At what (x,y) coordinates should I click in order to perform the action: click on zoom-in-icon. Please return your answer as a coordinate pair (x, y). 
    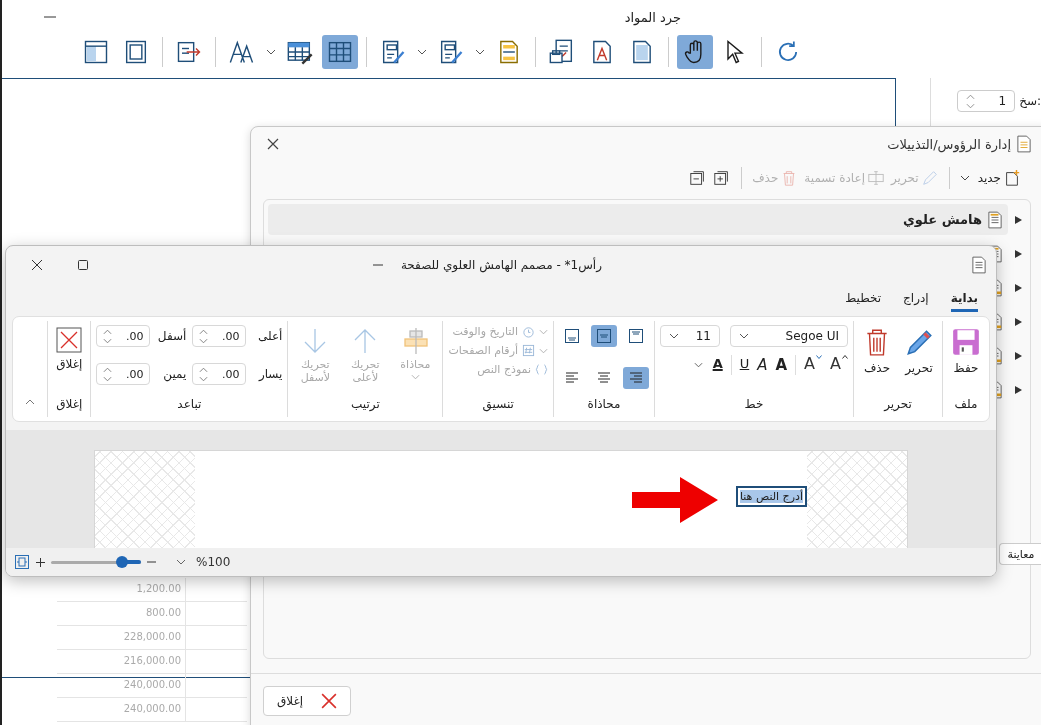
    Looking at the image, I should click on (40, 562).